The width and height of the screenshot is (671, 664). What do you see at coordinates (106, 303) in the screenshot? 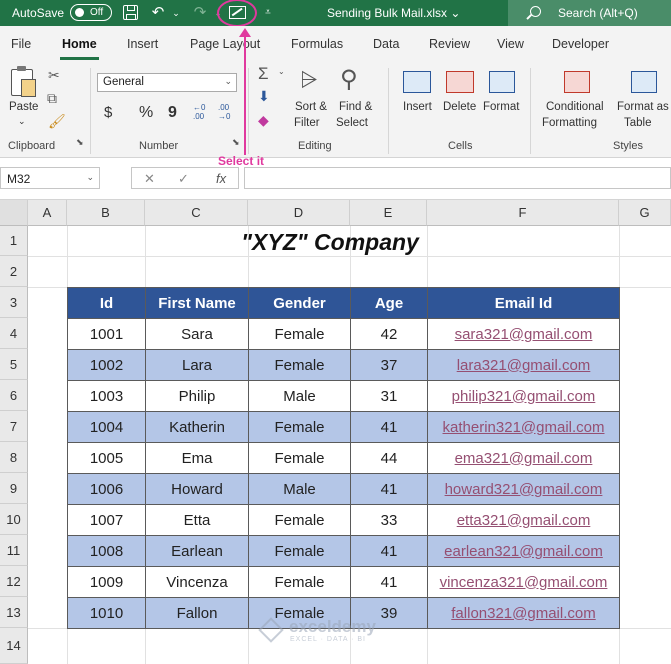
I see `header-id: Id` at bounding box center [106, 303].